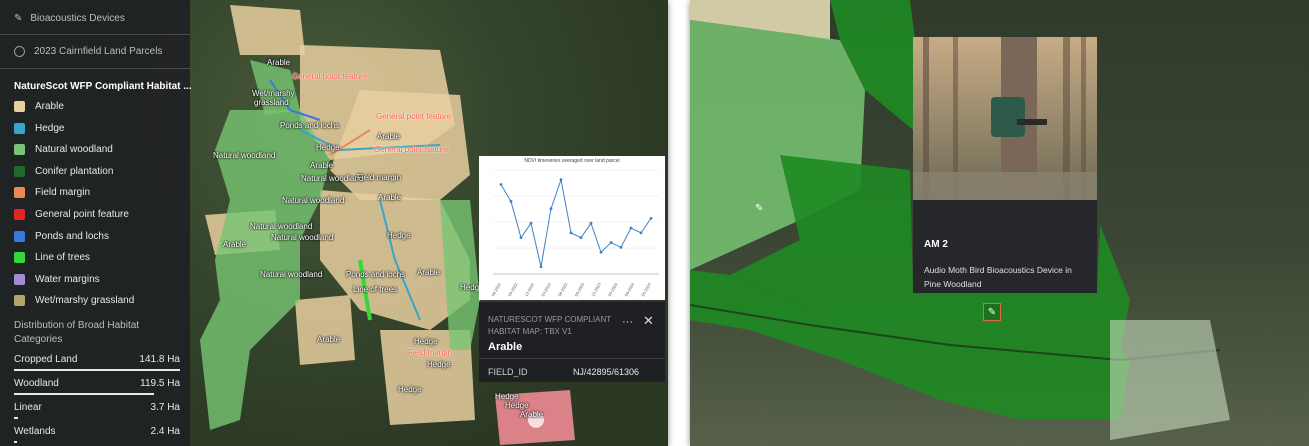 The width and height of the screenshot is (1309, 446). I want to click on legend-item: Arable, so click(39, 106).